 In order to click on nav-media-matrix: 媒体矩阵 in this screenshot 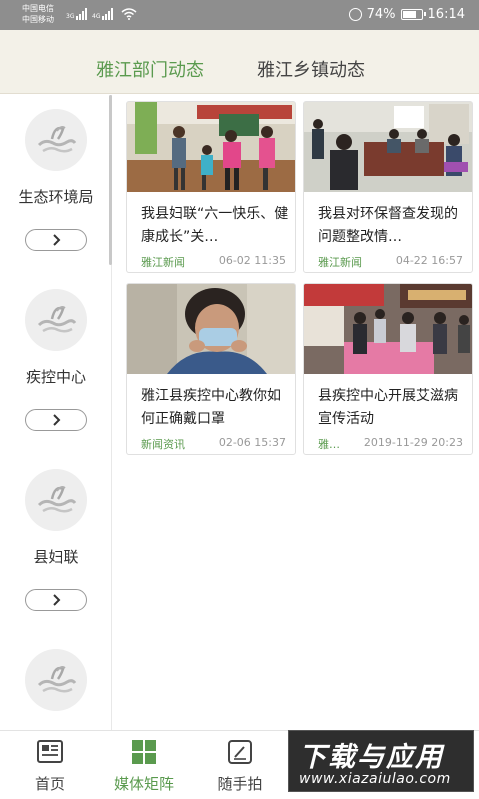, I will do `click(144, 765)`.